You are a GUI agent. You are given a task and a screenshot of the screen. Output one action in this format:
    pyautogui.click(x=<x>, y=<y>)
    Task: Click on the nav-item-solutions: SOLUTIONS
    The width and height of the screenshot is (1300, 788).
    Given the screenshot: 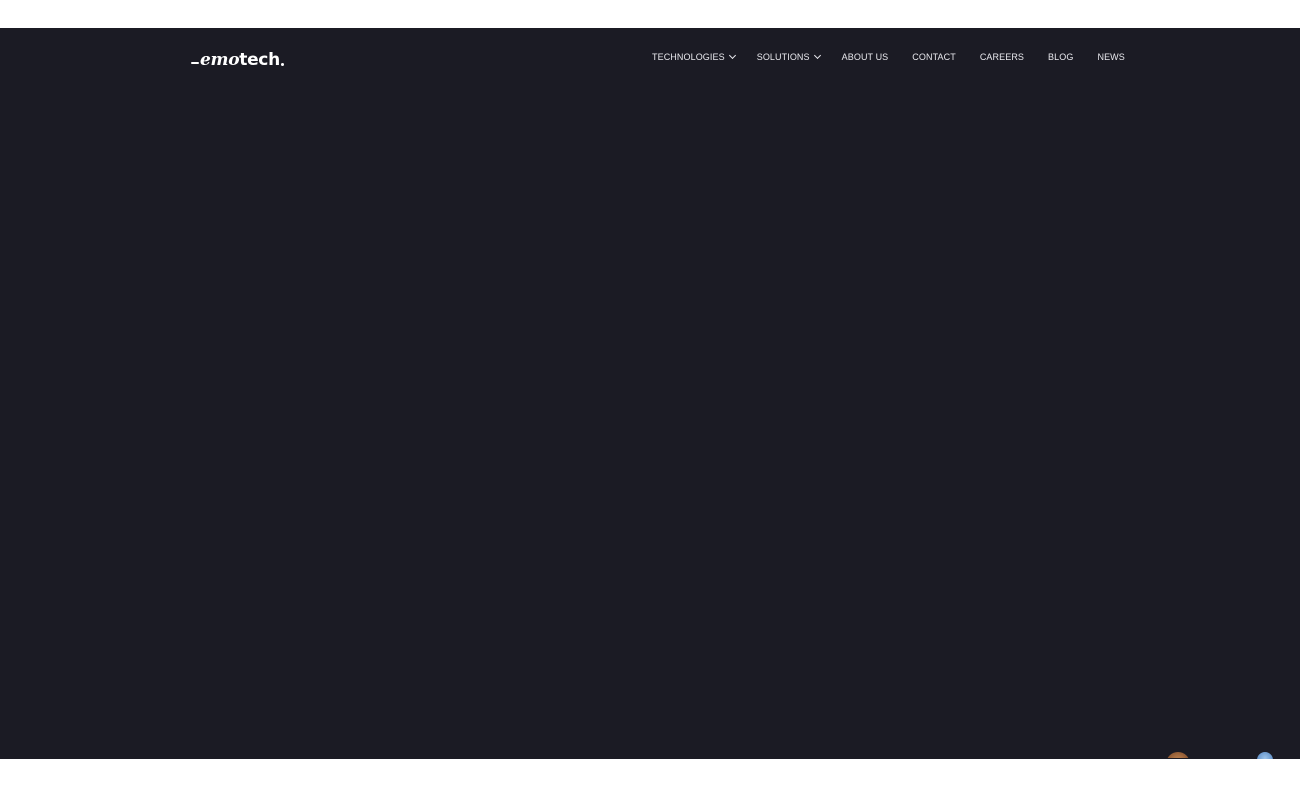 What is the action you would take?
    pyautogui.click(x=788, y=56)
    